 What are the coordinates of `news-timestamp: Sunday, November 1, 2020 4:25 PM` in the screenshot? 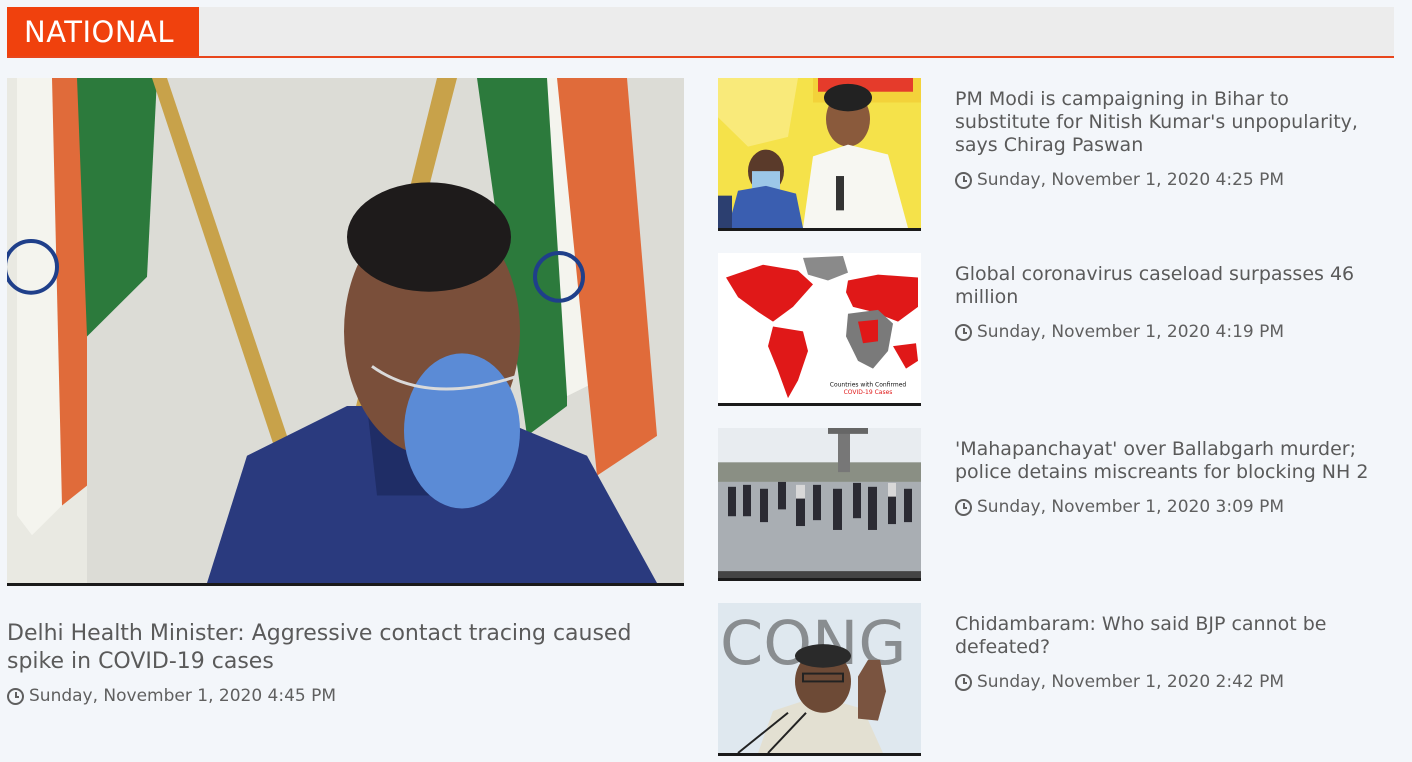 It's located at (1171, 180).